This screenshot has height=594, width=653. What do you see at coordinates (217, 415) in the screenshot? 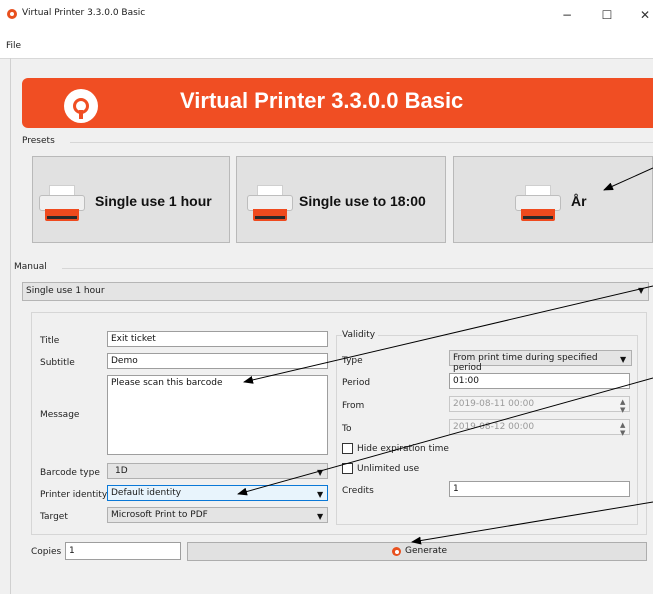
I see `message-textarea: Please scan this barcode` at bounding box center [217, 415].